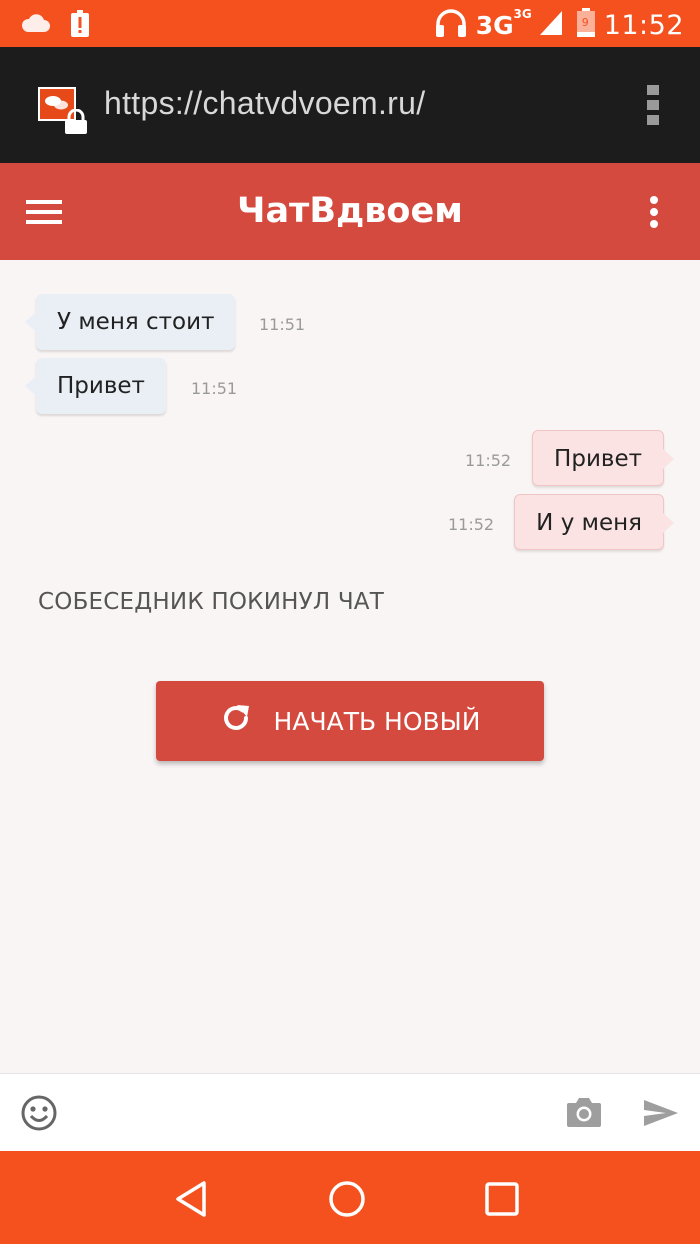  Describe the element at coordinates (502, 1201) in the screenshot. I see `recent-apps-icon` at that location.